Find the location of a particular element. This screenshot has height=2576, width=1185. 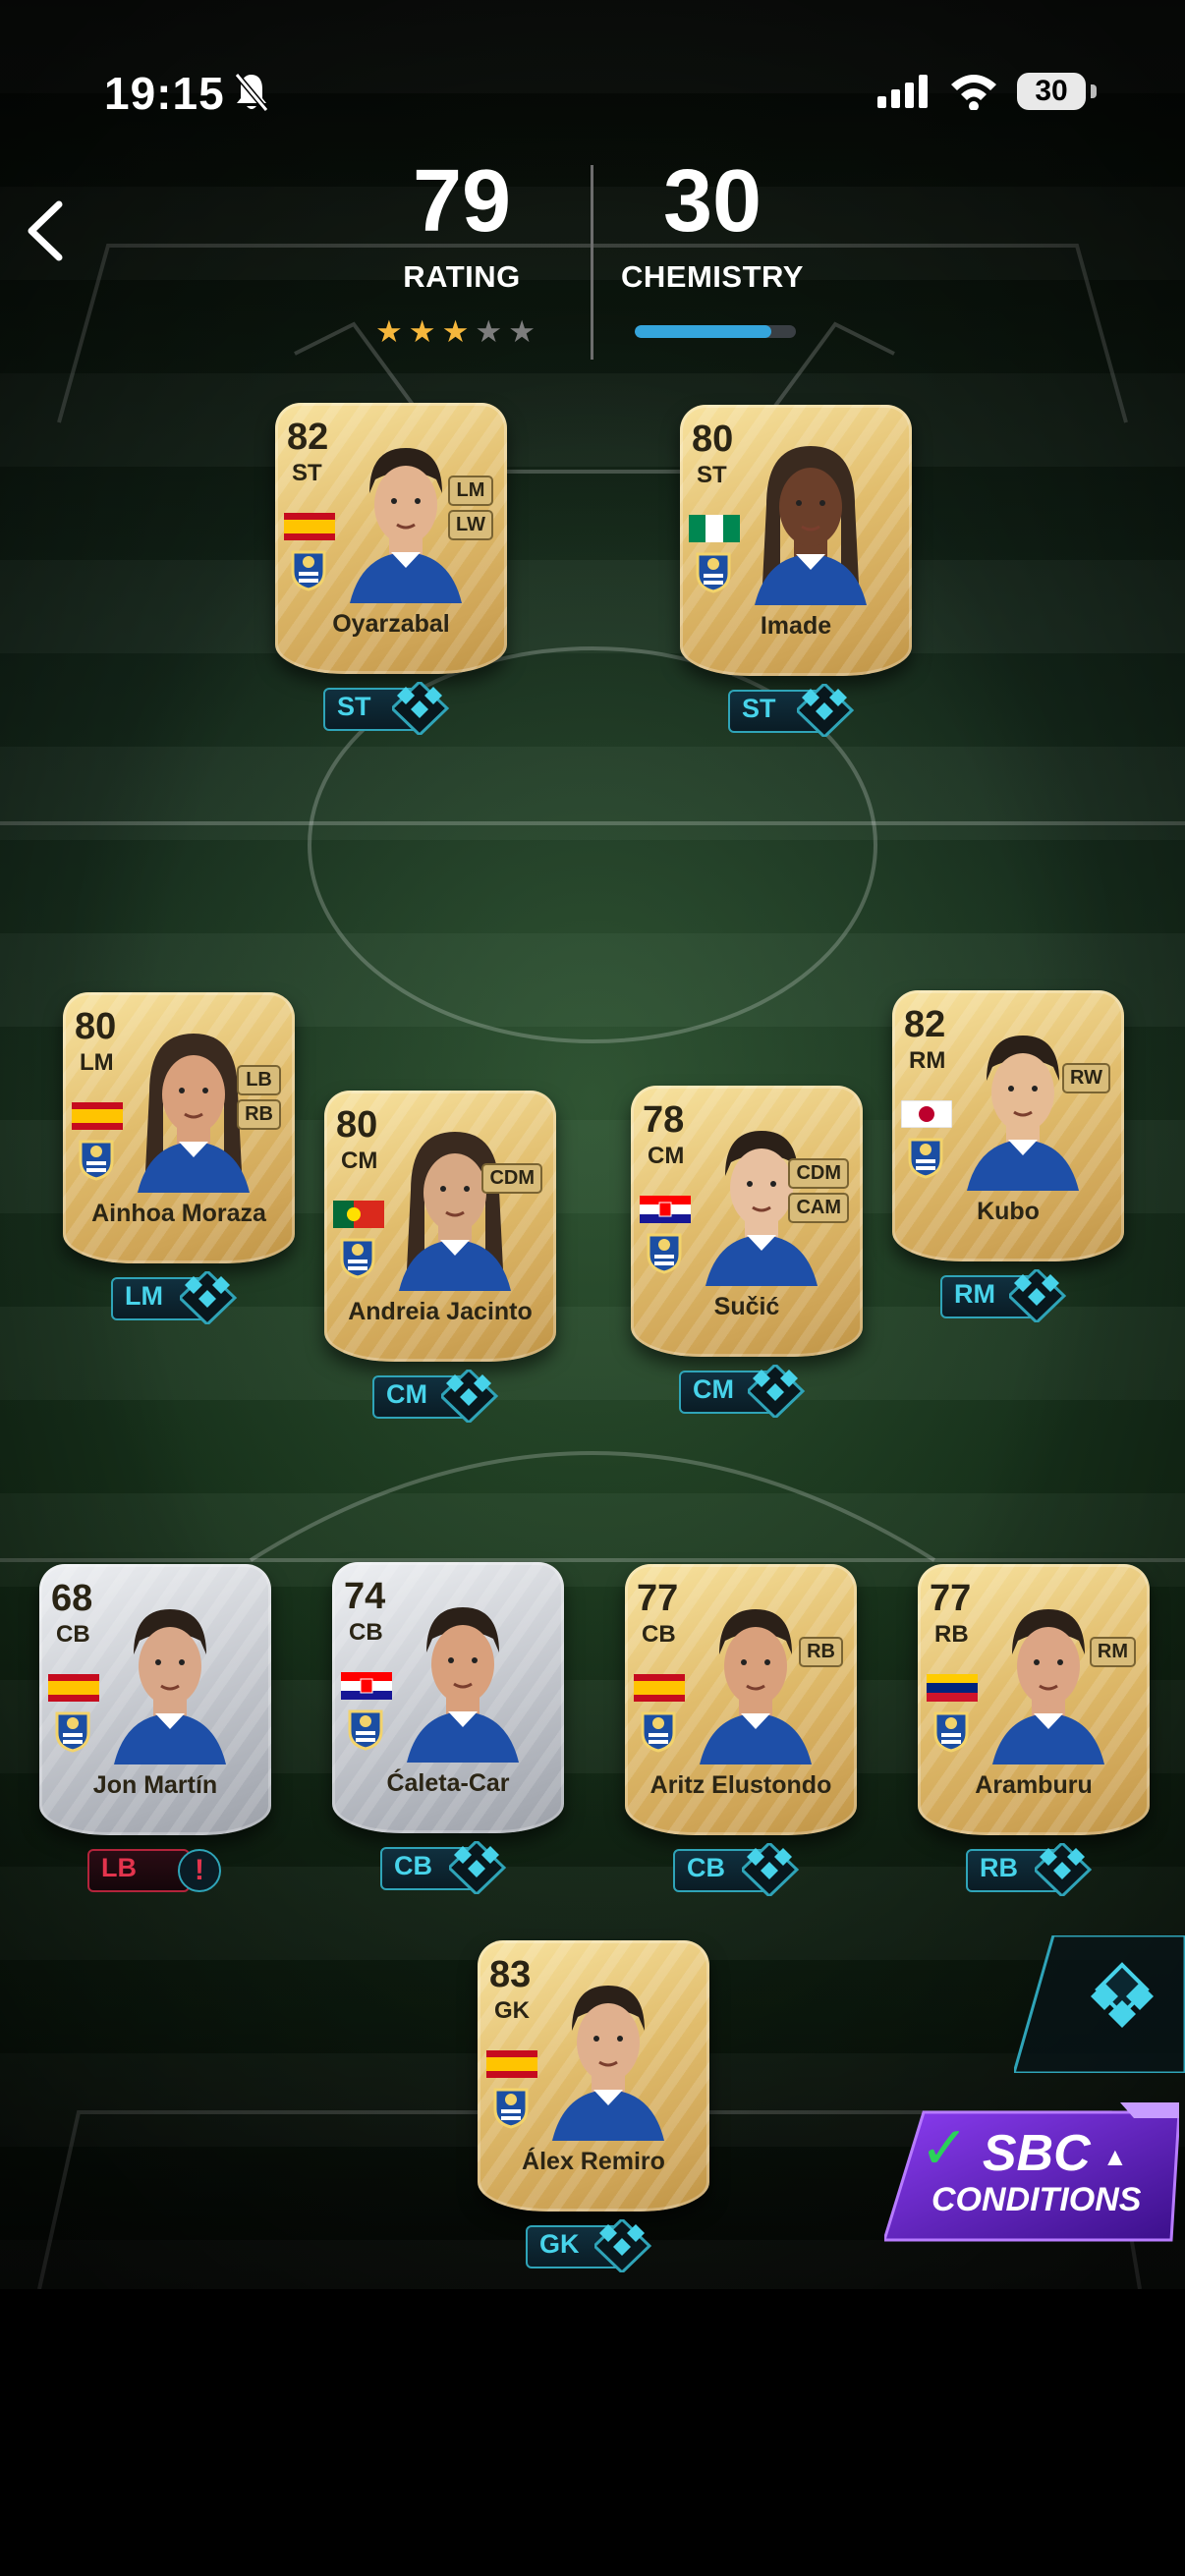

back-button is located at coordinates (48, 230).